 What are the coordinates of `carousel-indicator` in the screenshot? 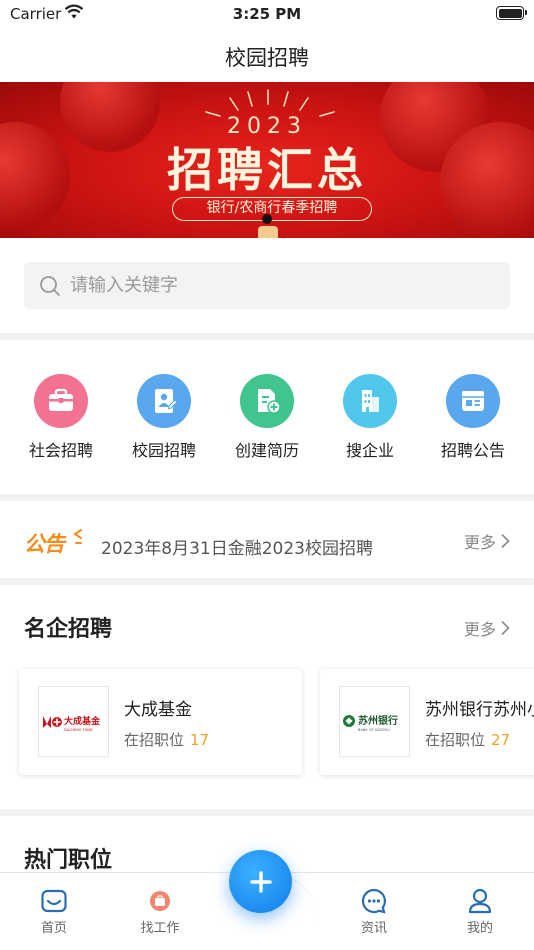 It's located at (267, 219).